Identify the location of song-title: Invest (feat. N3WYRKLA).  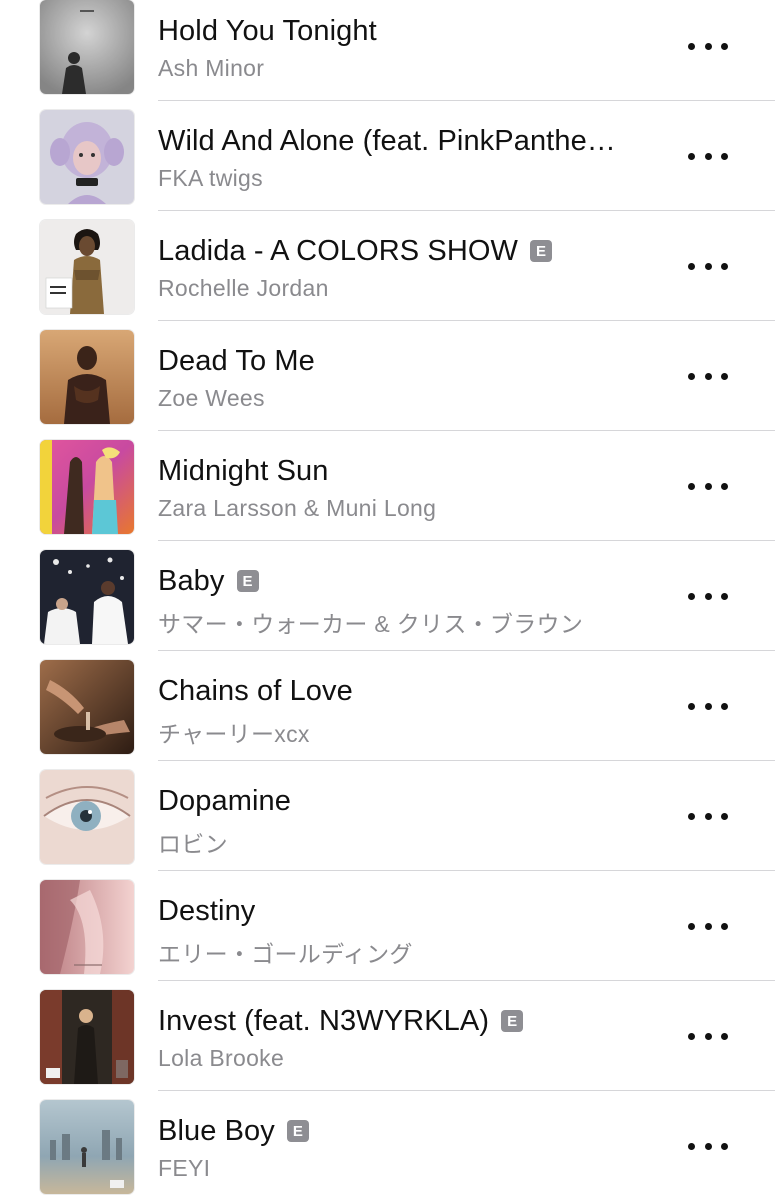
(324, 1020).